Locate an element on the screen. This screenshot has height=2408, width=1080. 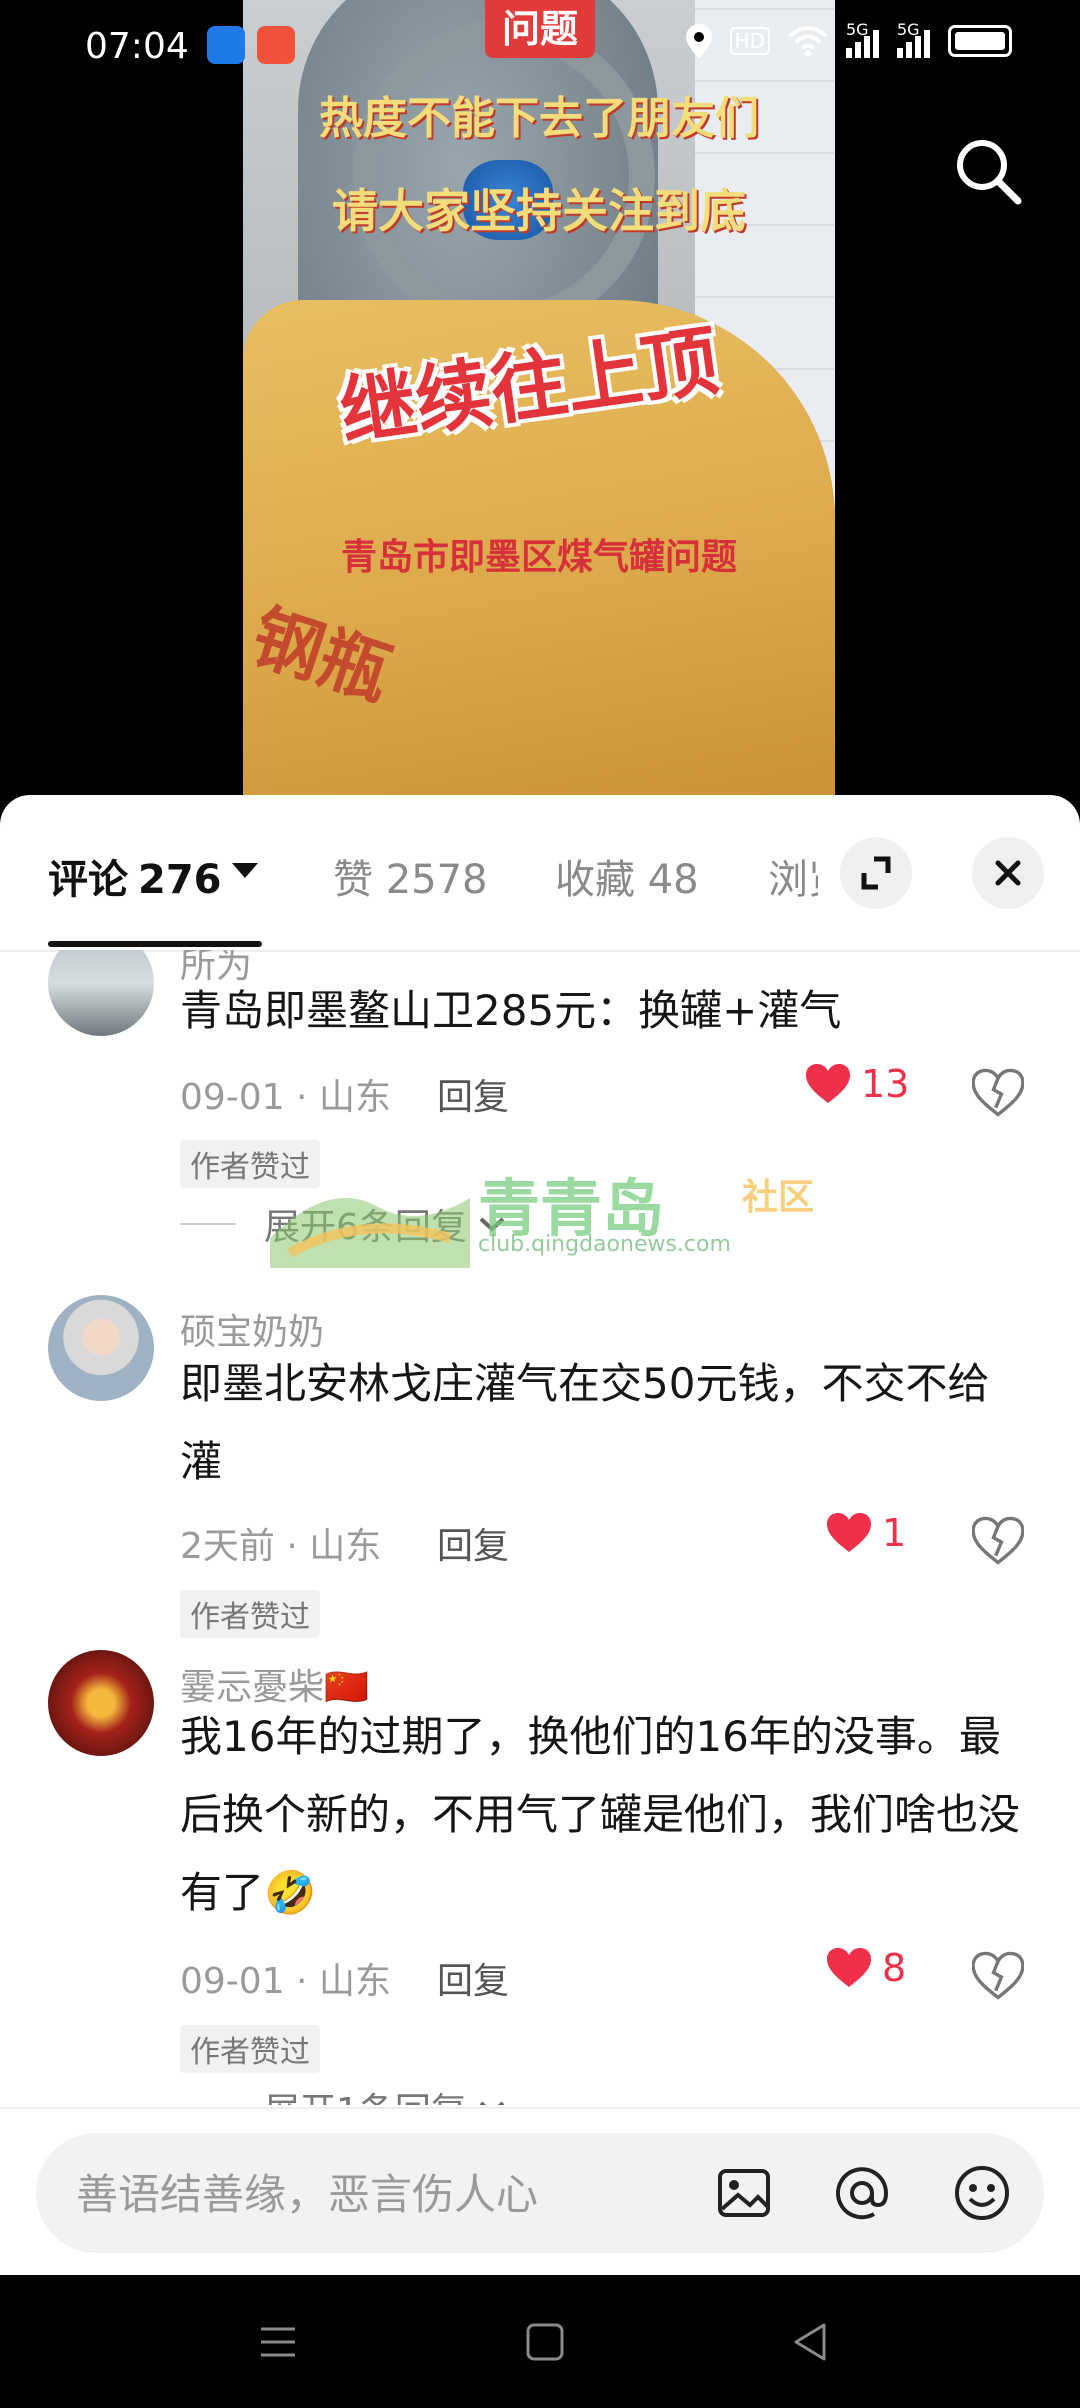
status-time: 07:04 is located at coordinates (137, 46).